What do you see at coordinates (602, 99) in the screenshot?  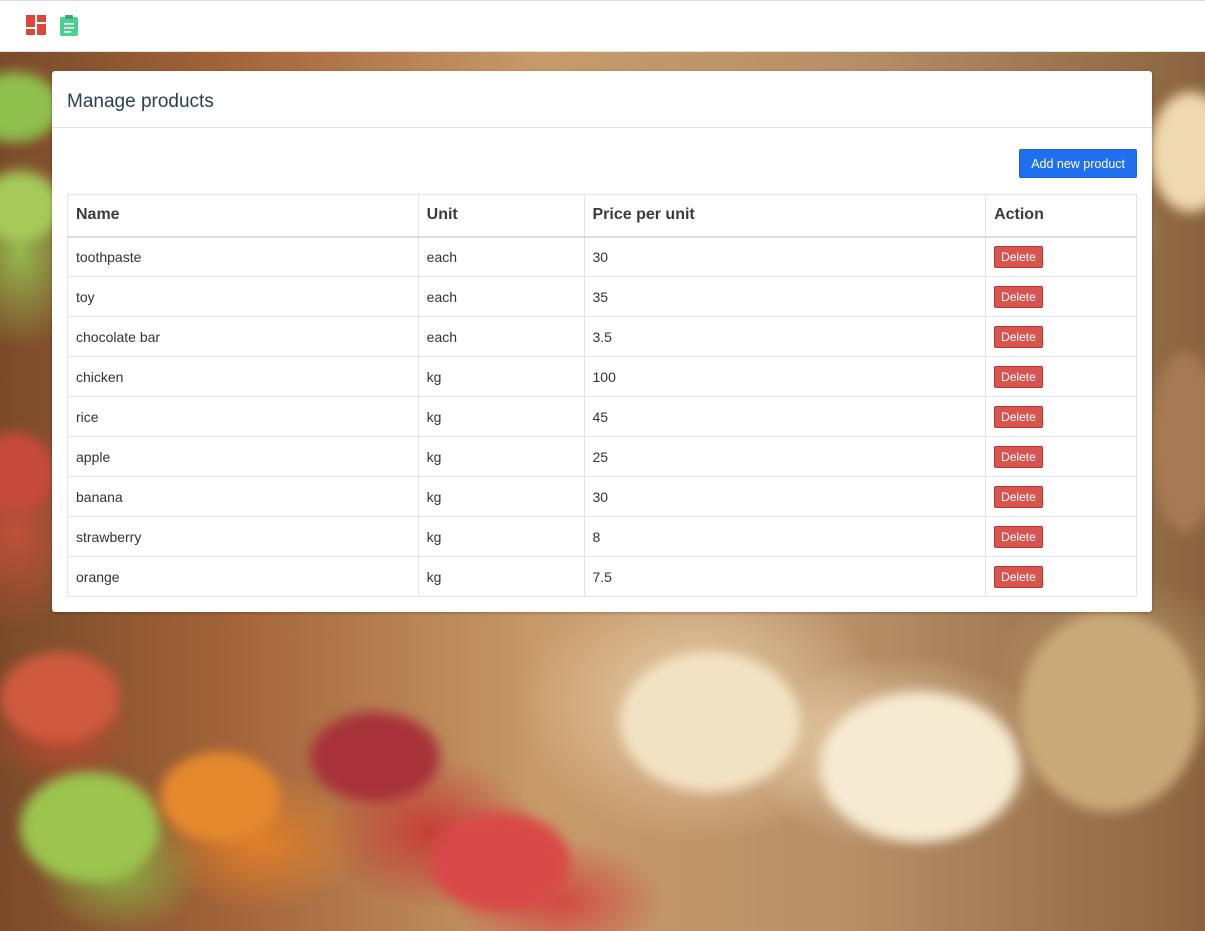 I see `card-header: Manage products` at bounding box center [602, 99].